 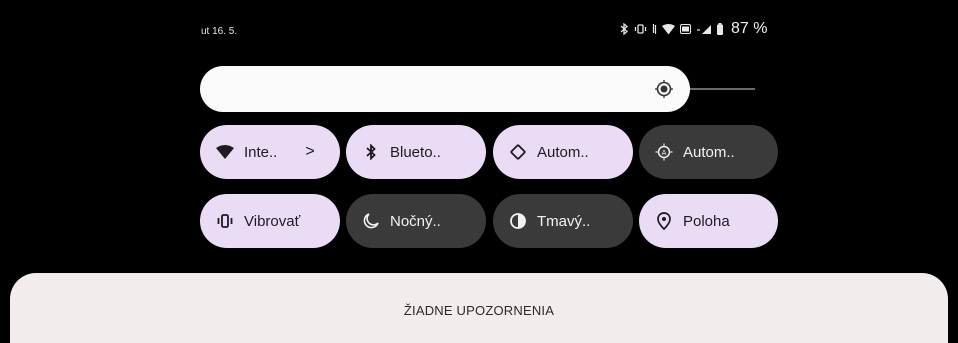 What do you see at coordinates (309, 152) in the screenshot?
I see `chevron-right-icon: >` at bounding box center [309, 152].